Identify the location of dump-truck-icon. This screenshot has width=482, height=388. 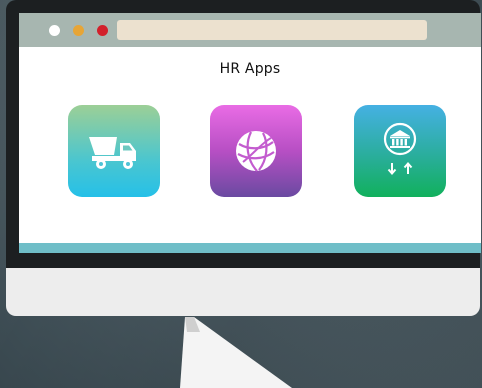
(112, 153).